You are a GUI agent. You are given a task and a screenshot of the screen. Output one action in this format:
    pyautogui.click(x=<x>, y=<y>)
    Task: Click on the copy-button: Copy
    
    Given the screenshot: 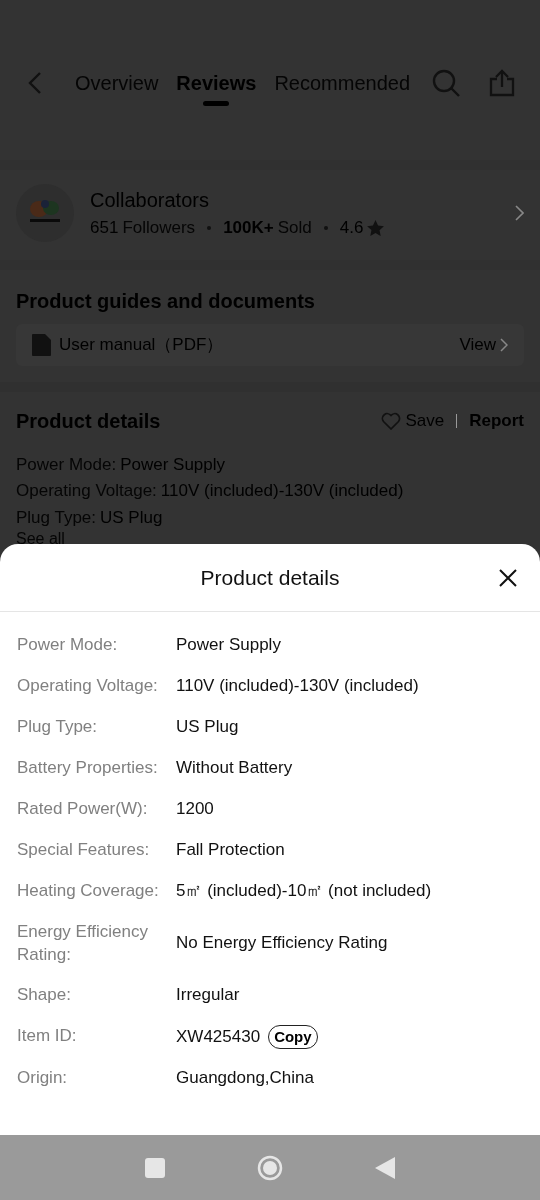 What is the action you would take?
    pyautogui.click(x=293, y=1037)
    